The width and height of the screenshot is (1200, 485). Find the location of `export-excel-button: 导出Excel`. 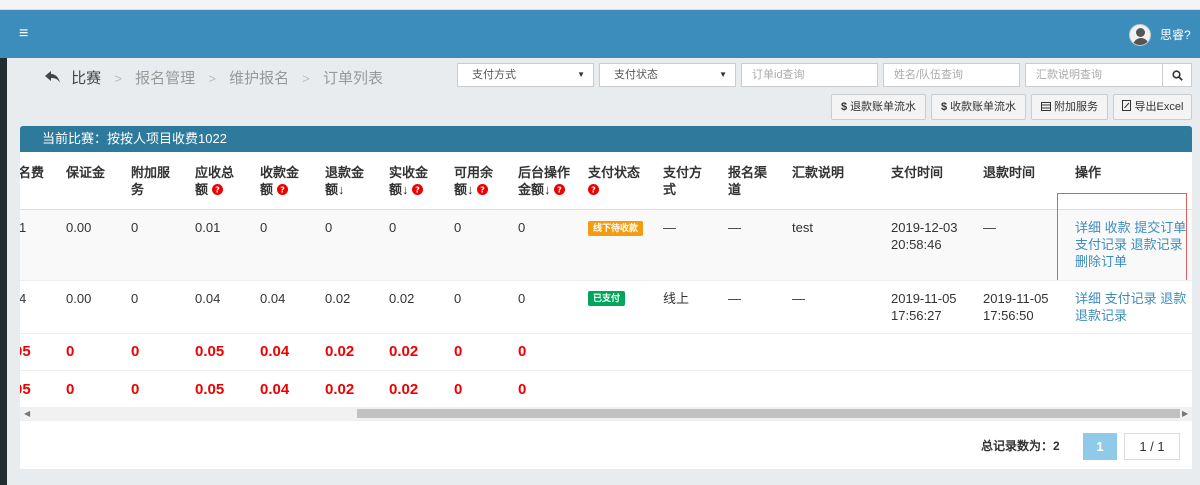

export-excel-button: 导出Excel is located at coordinates (1152, 107).